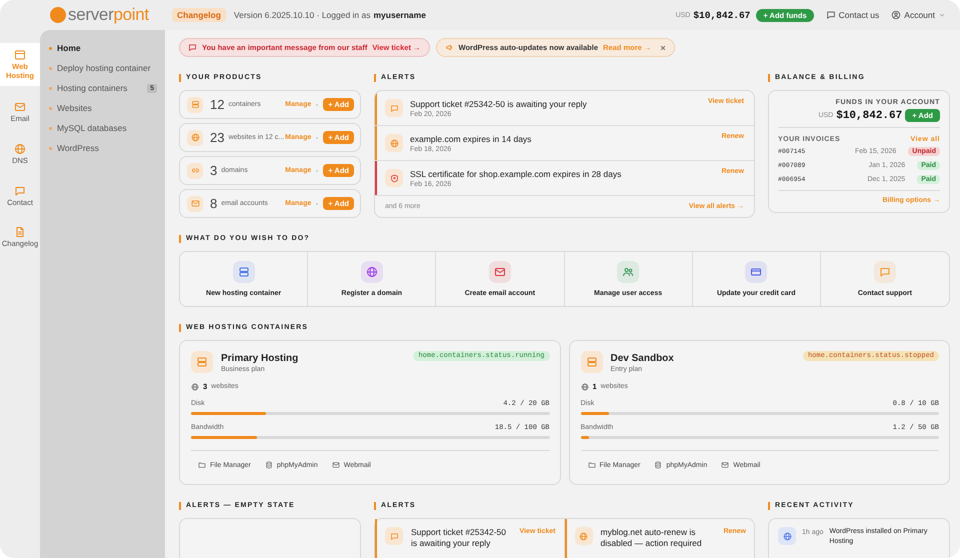 This screenshot has height=558, width=960. What do you see at coordinates (259, 358) in the screenshot?
I see `container-name: Primary Hosting` at bounding box center [259, 358].